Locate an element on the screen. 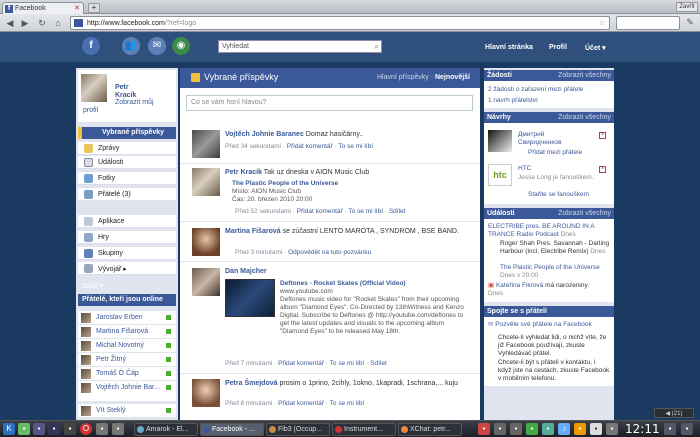 Image resolution: width=700 pixels, height=437 pixels. become-fan-link: Staňte se fanouškem is located at coordinates (568, 195).